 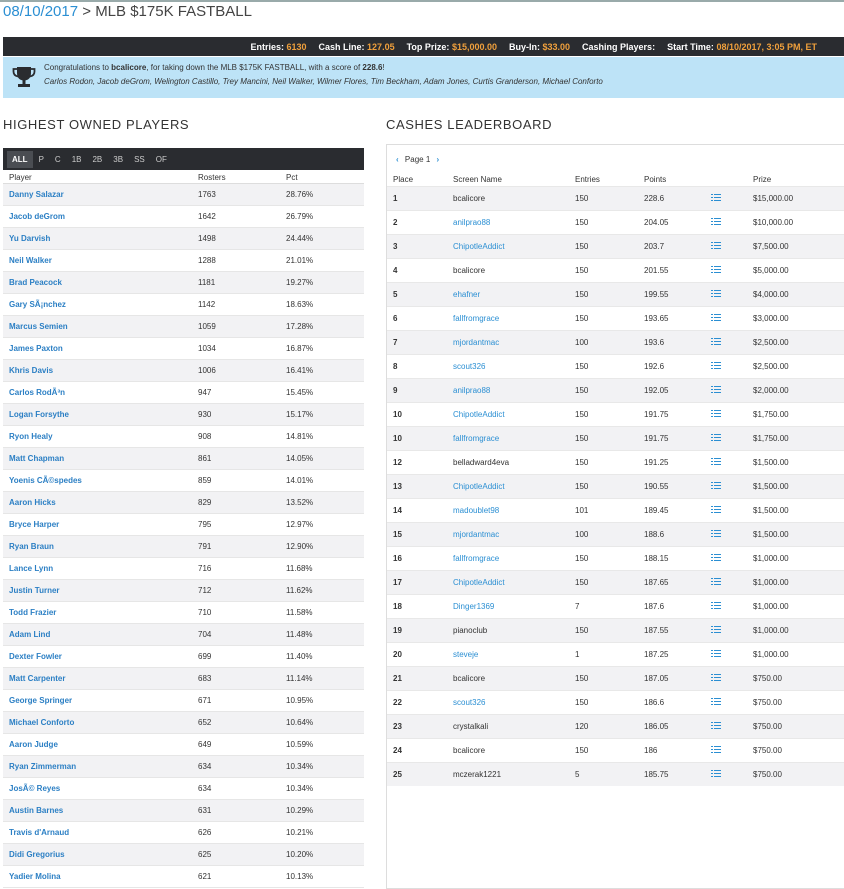 What do you see at coordinates (100, 458) in the screenshot?
I see `player-name-link: Matt Chapman` at bounding box center [100, 458].